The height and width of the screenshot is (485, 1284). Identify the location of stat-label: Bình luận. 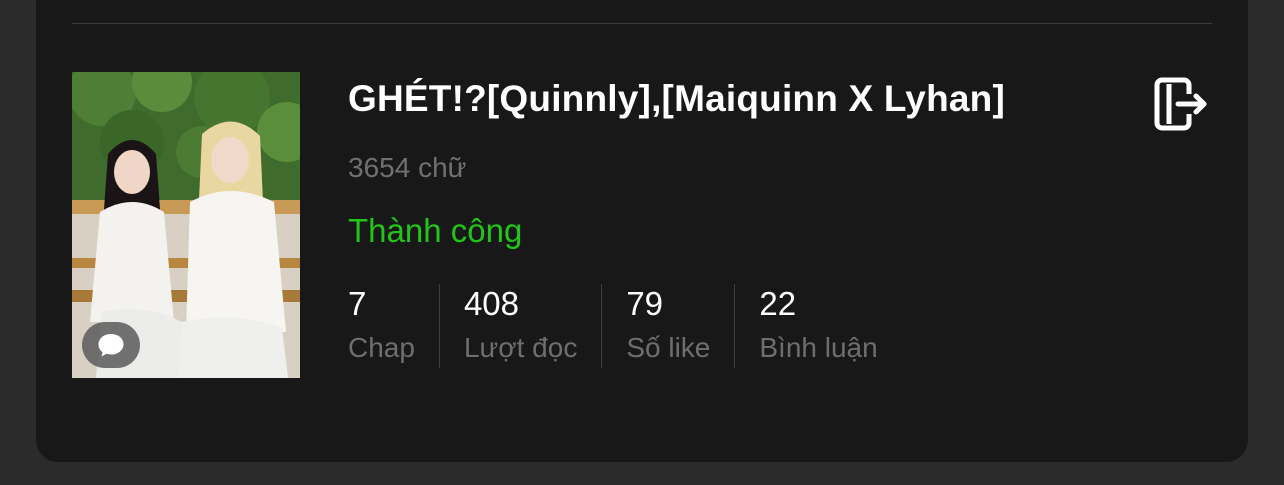
(818, 347).